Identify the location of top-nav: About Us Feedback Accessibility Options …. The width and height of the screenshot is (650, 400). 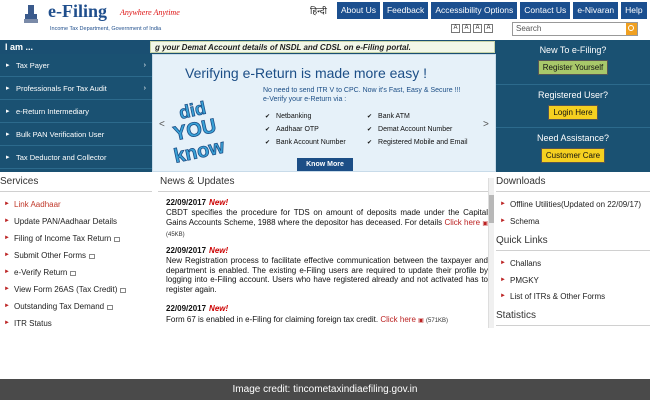
(490, 10).